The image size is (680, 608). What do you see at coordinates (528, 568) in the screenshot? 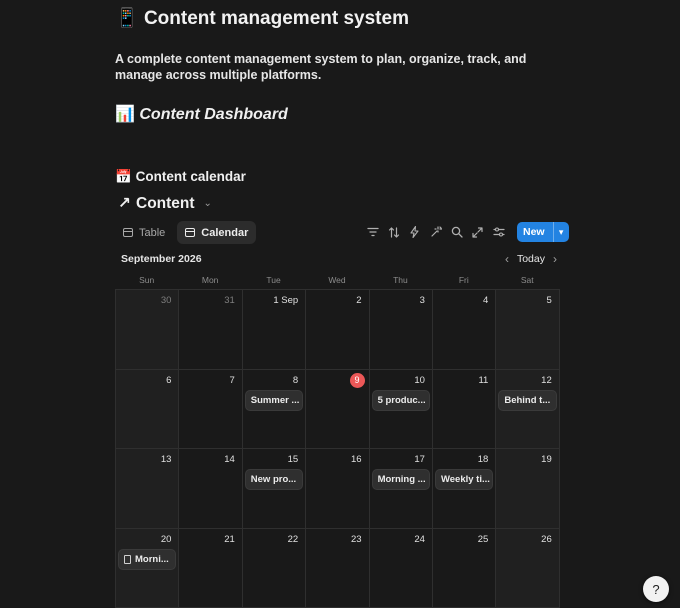
I see `calendar-day-cell: 26` at bounding box center [528, 568].